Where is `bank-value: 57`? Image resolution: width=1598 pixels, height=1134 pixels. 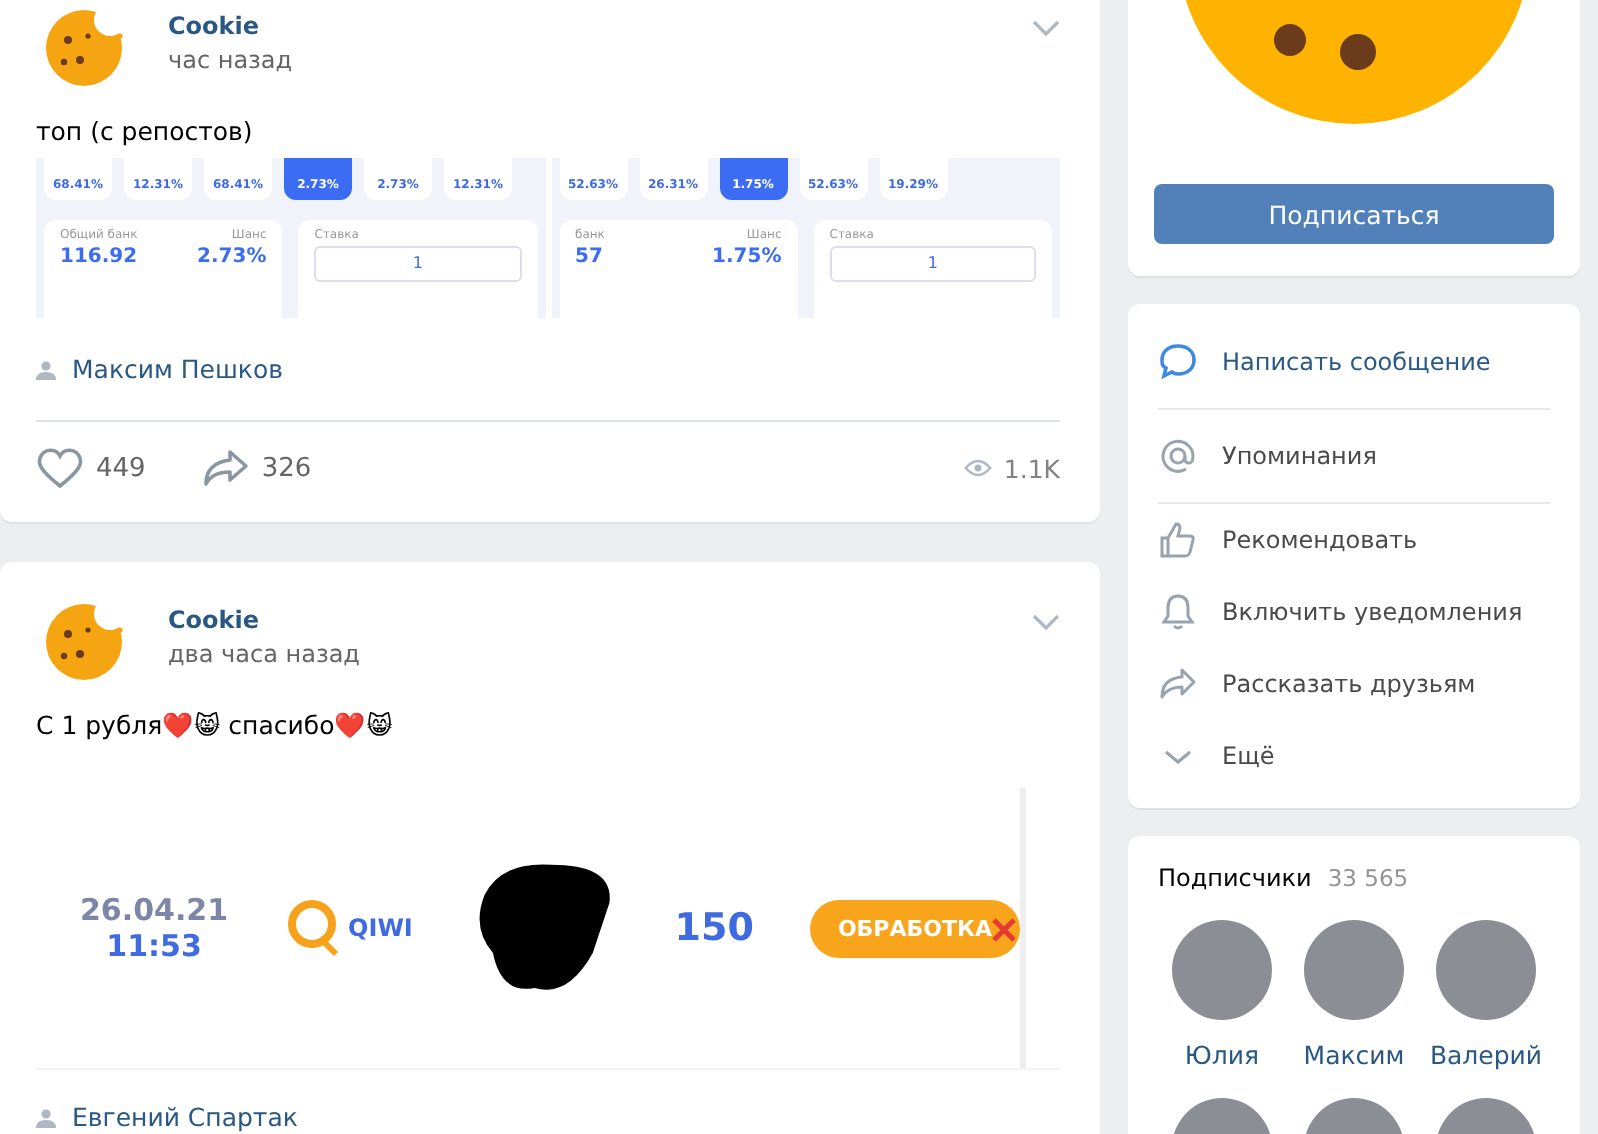
bank-value: 57 is located at coordinates (589, 257).